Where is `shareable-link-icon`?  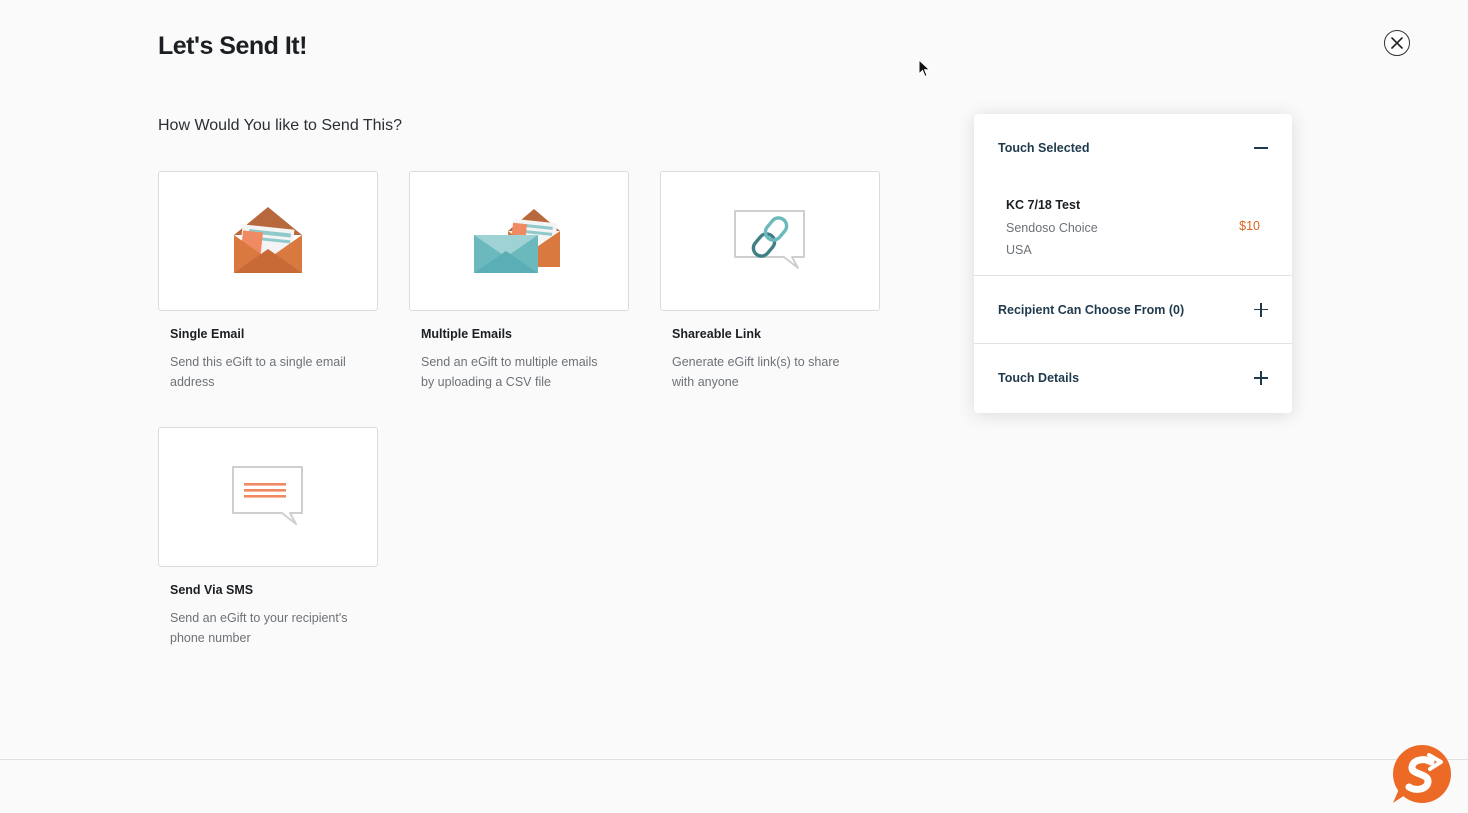 shareable-link-icon is located at coordinates (769, 239).